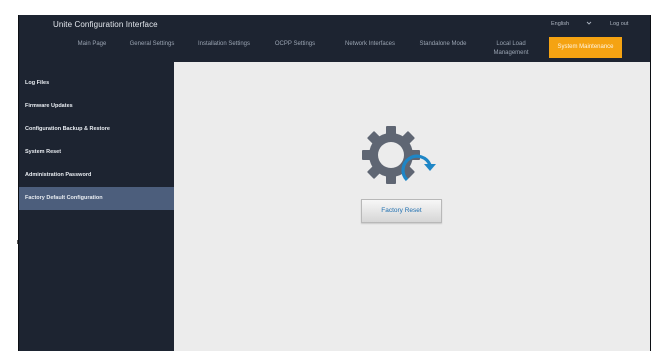  I want to click on sidebar-item-log-files: Log Files, so click(96, 83).